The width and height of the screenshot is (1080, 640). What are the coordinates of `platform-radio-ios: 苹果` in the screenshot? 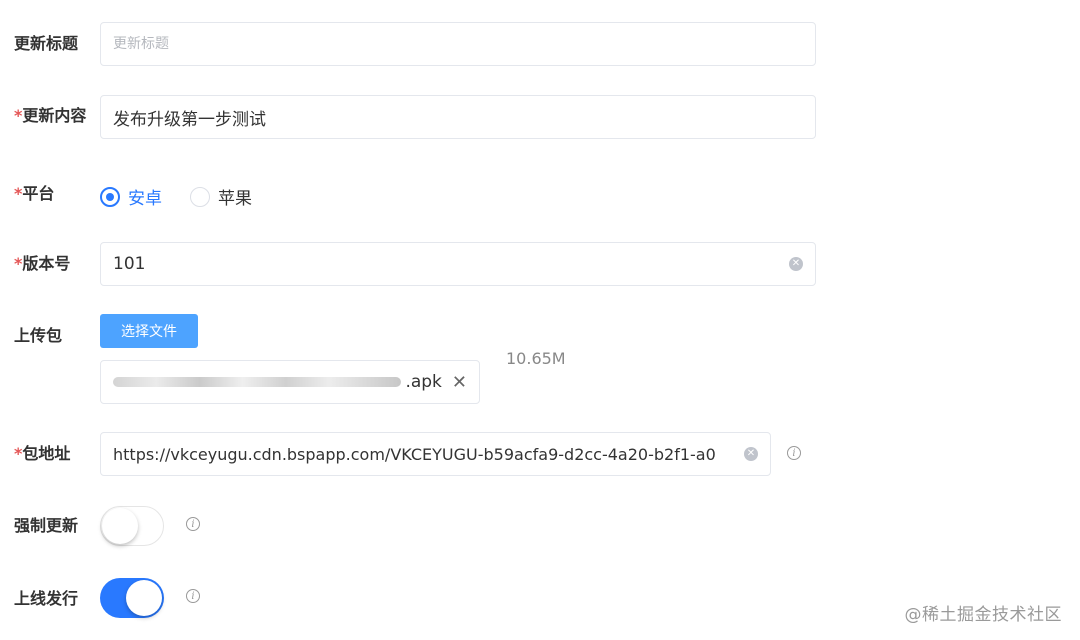 It's located at (221, 196).